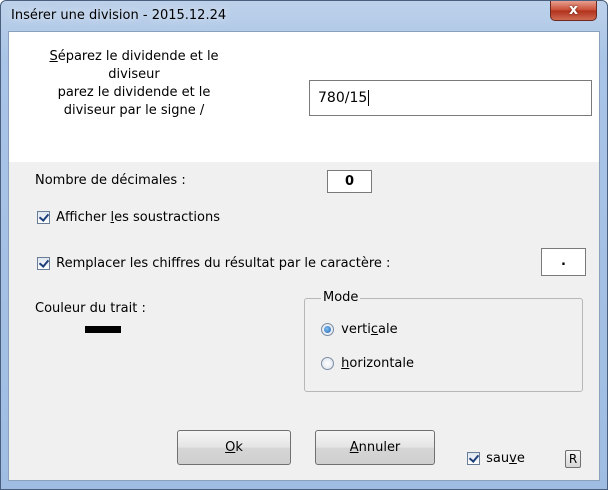  I want to click on ok-button: Ok, so click(234, 447).